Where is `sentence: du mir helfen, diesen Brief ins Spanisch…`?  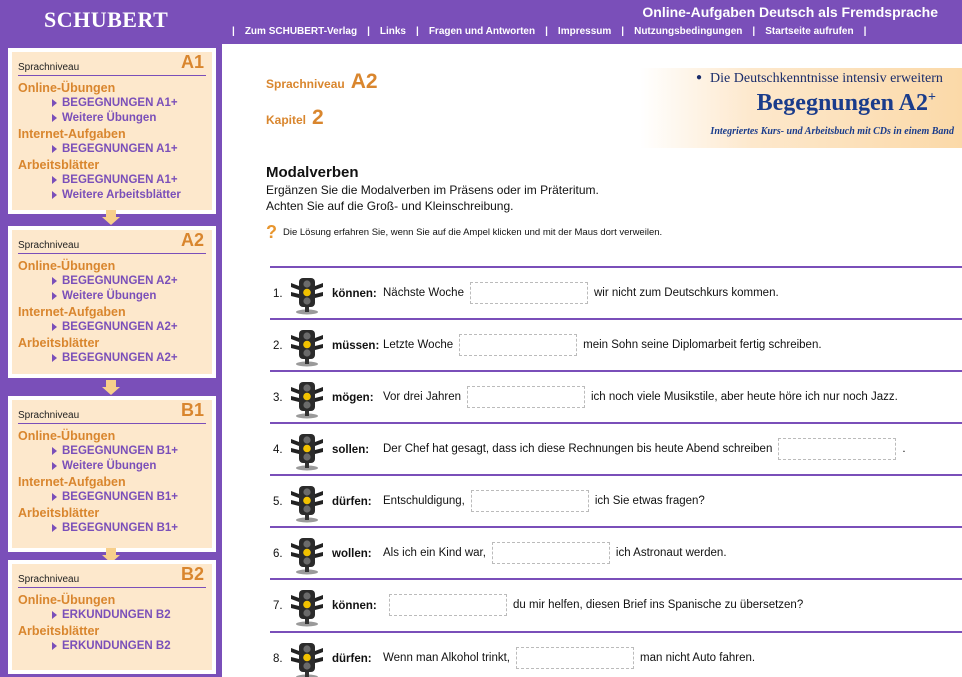 sentence: du mir helfen, diesen Brief ins Spanisch… is located at coordinates (593, 605).